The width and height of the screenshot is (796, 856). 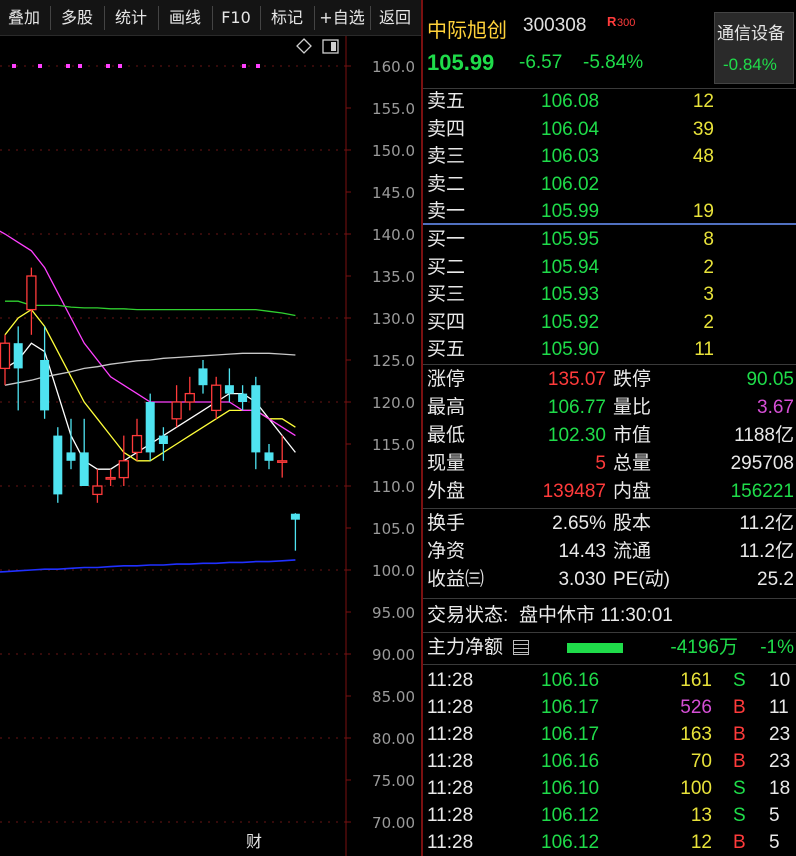 I want to click on bid-volume: 3, so click(x=708, y=294).